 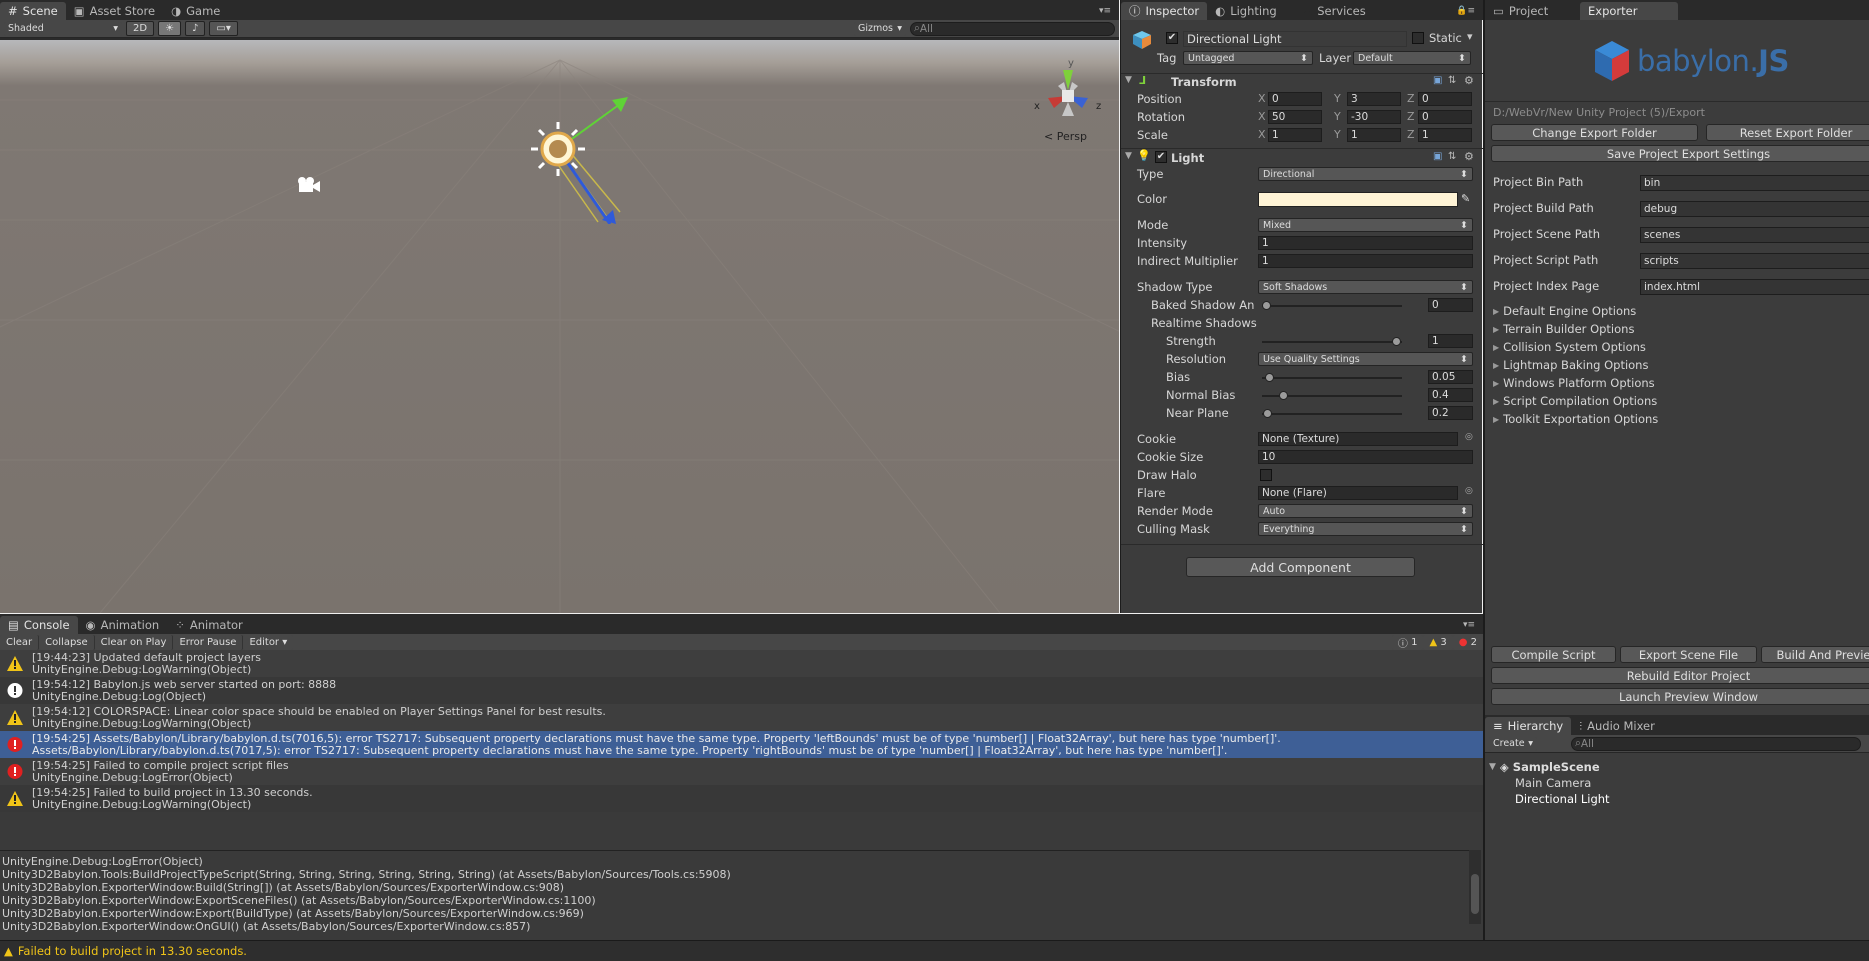 What do you see at coordinates (1465, 11) in the screenshot?
I see `lock-icon: 🔒≡` at bounding box center [1465, 11].